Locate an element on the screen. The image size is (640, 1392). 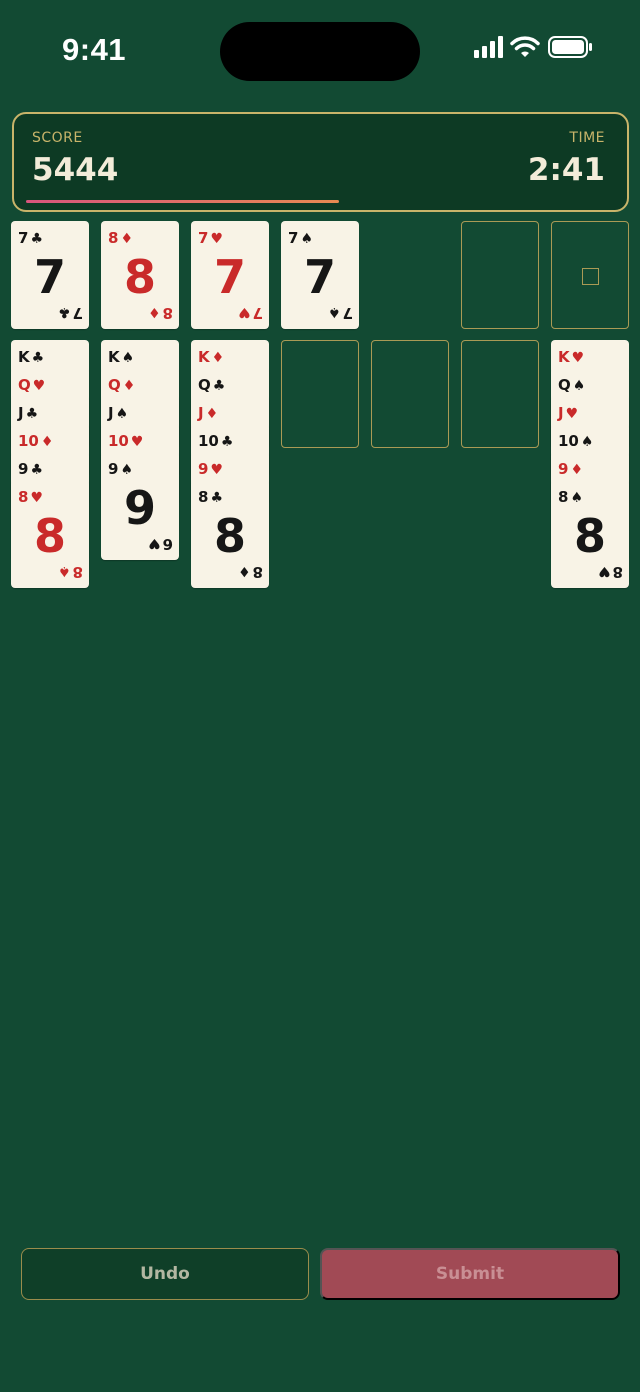
battery-icon is located at coordinates (570, 47).